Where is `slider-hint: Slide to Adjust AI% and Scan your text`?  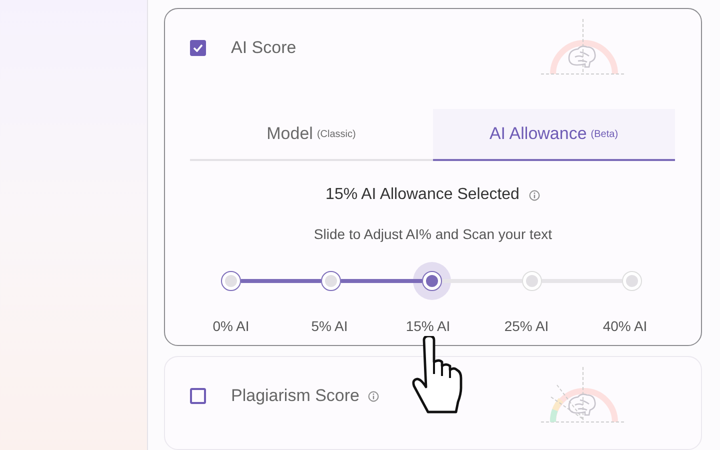 slider-hint: Slide to Adjust AI% and Scan your text is located at coordinates (433, 234).